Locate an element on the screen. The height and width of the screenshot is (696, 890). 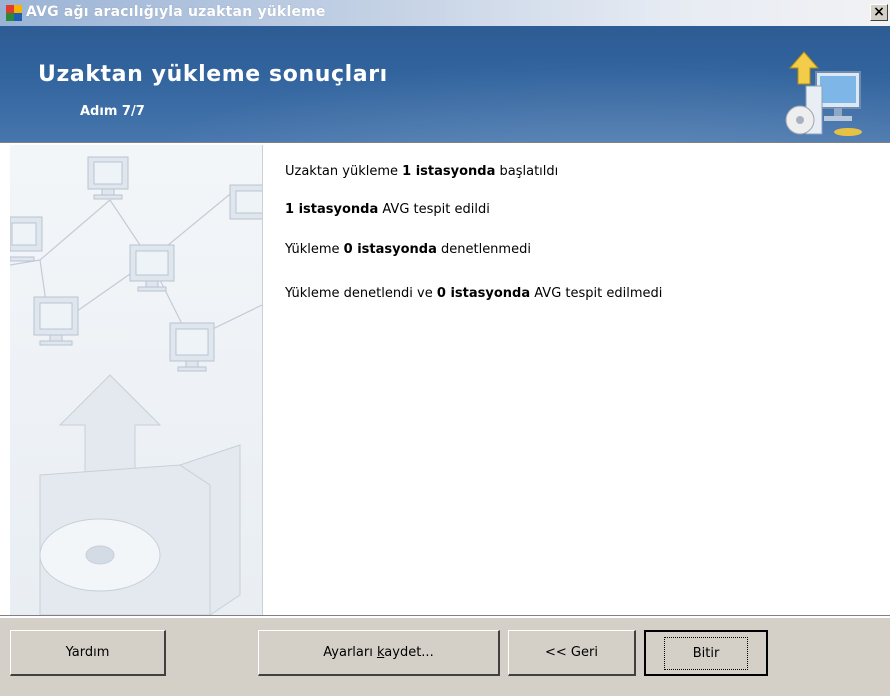
result-line: Uzaktan yükleme 1 istasyonda başlatıldı is located at coordinates (422, 171).